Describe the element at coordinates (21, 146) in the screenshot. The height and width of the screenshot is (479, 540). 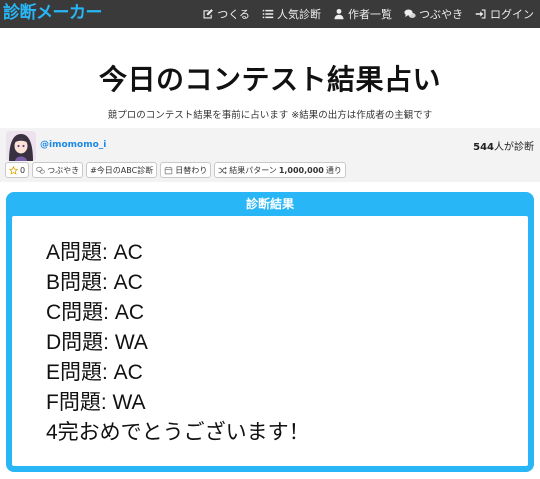
I see `author-avatar` at that location.